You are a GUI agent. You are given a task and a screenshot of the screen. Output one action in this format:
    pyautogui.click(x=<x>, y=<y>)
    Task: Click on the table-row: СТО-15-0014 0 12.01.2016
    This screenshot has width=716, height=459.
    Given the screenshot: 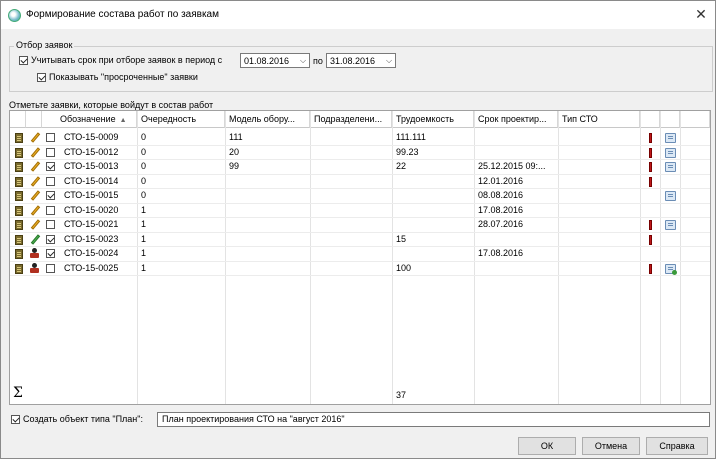 What is the action you would take?
    pyautogui.click(x=360, y=182)
    